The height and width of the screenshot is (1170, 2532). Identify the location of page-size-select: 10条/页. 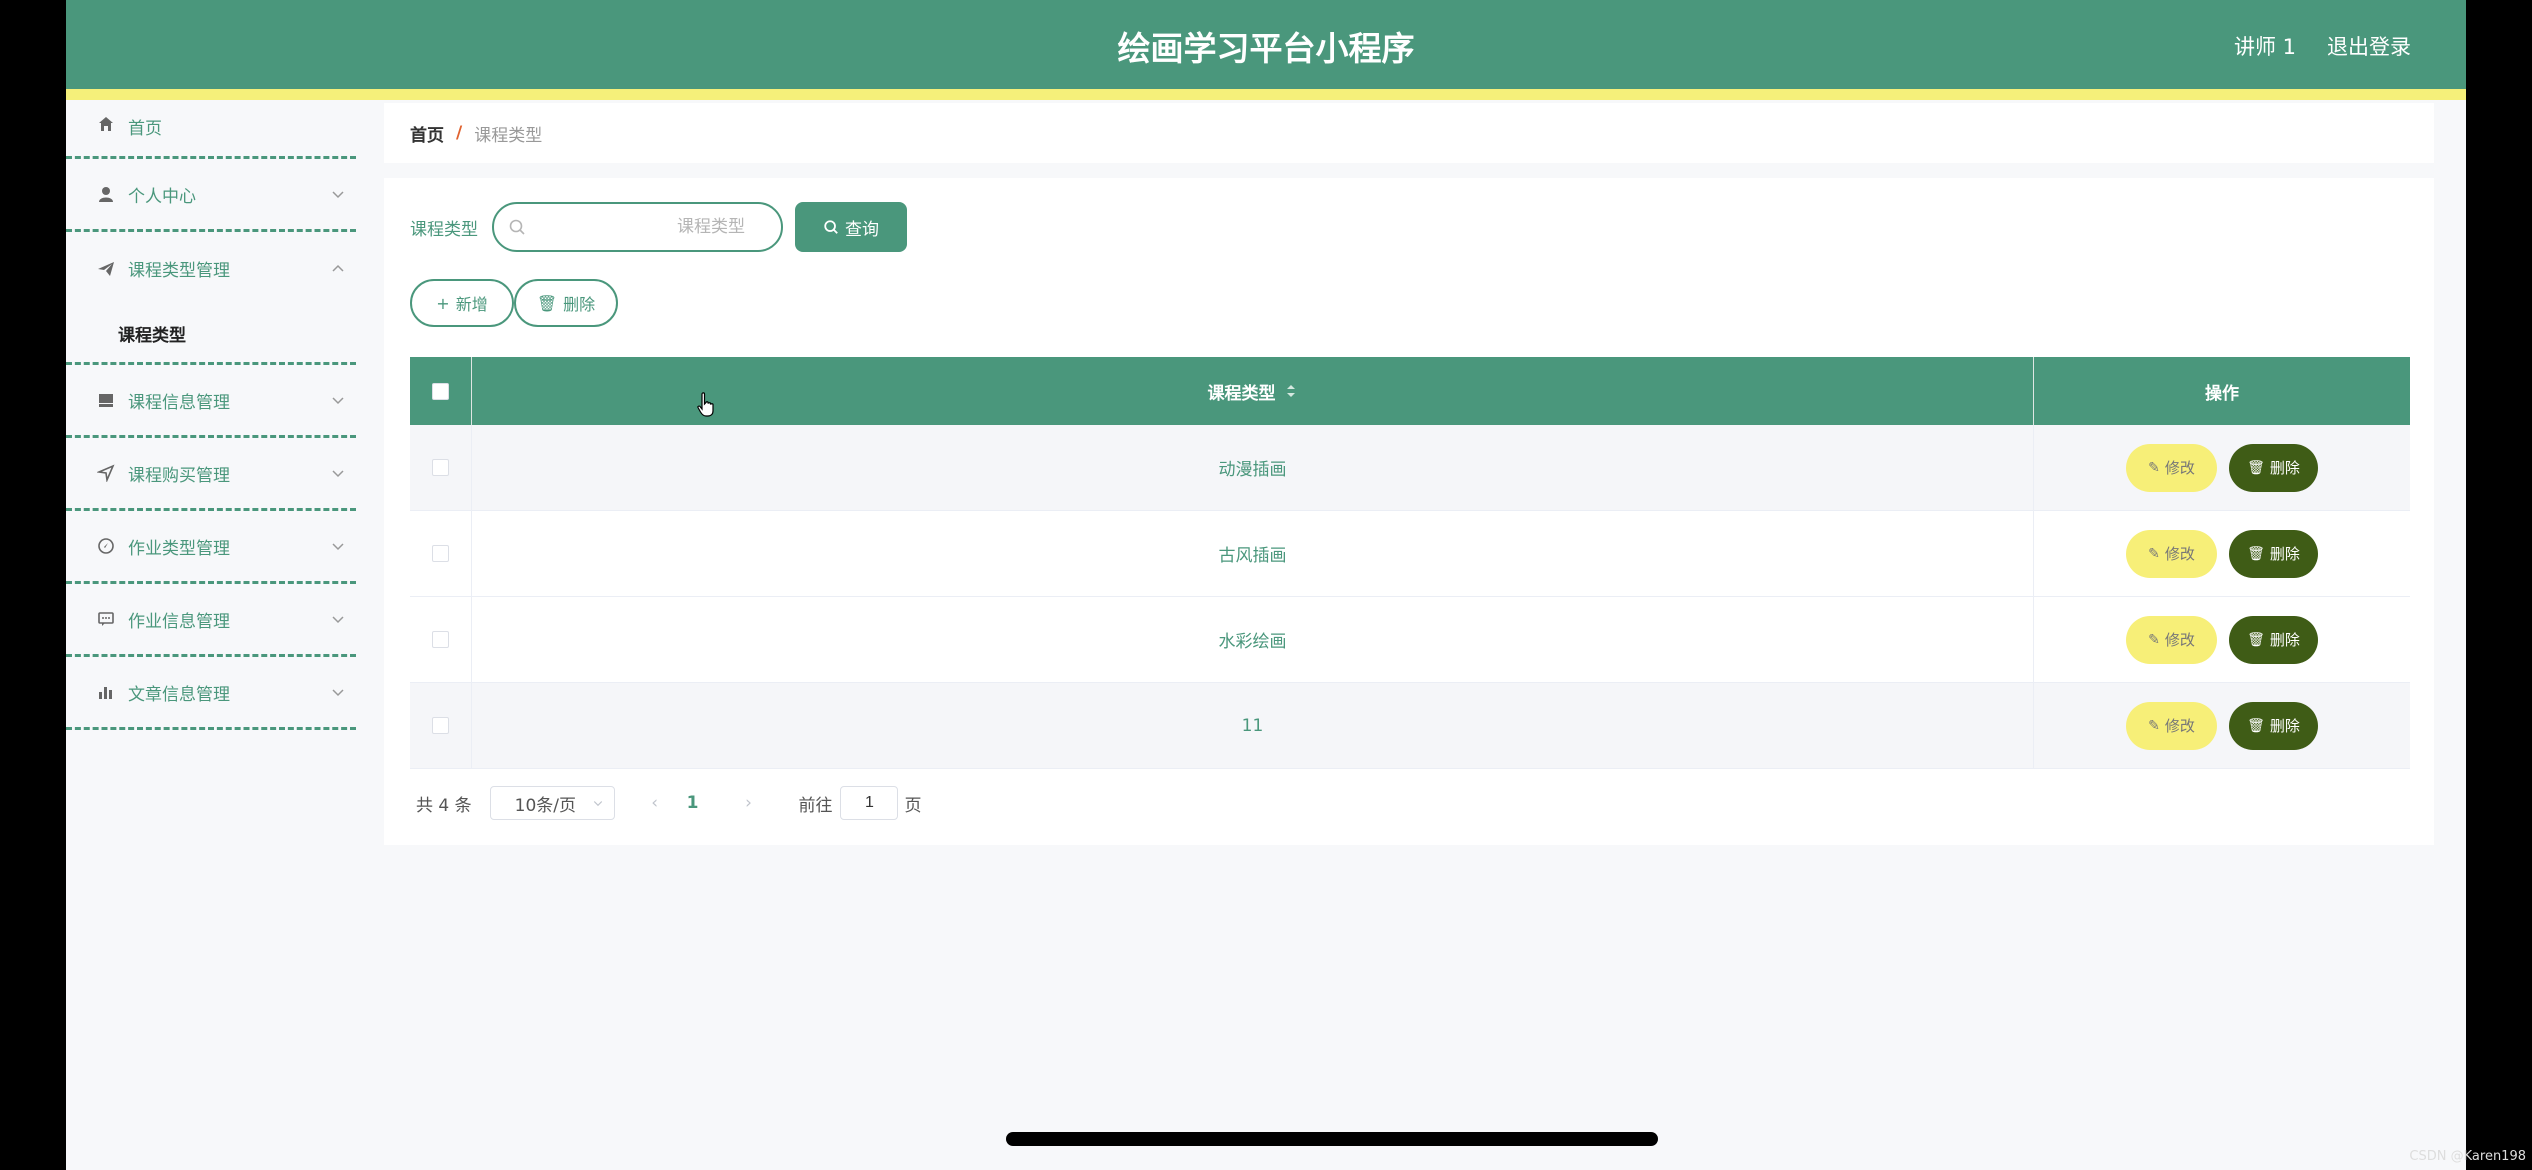
(552, 803).